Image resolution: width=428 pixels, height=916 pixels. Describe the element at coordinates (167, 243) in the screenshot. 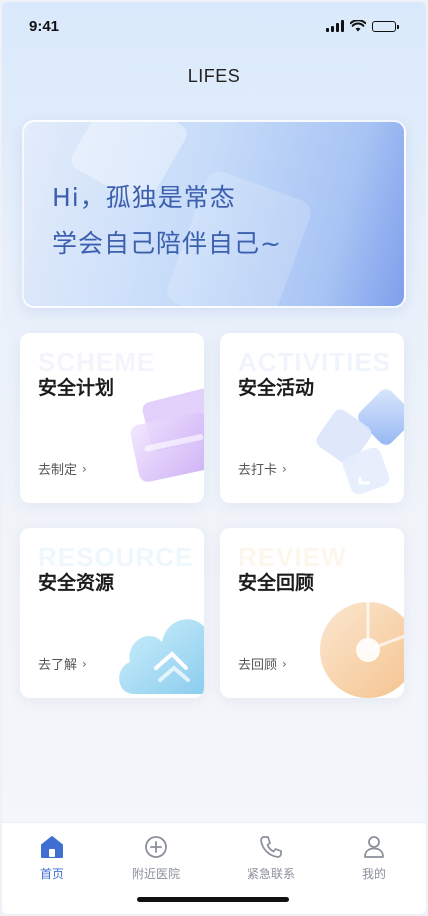

I see `banner-message: 学会自己陪伴自己~` at that location.